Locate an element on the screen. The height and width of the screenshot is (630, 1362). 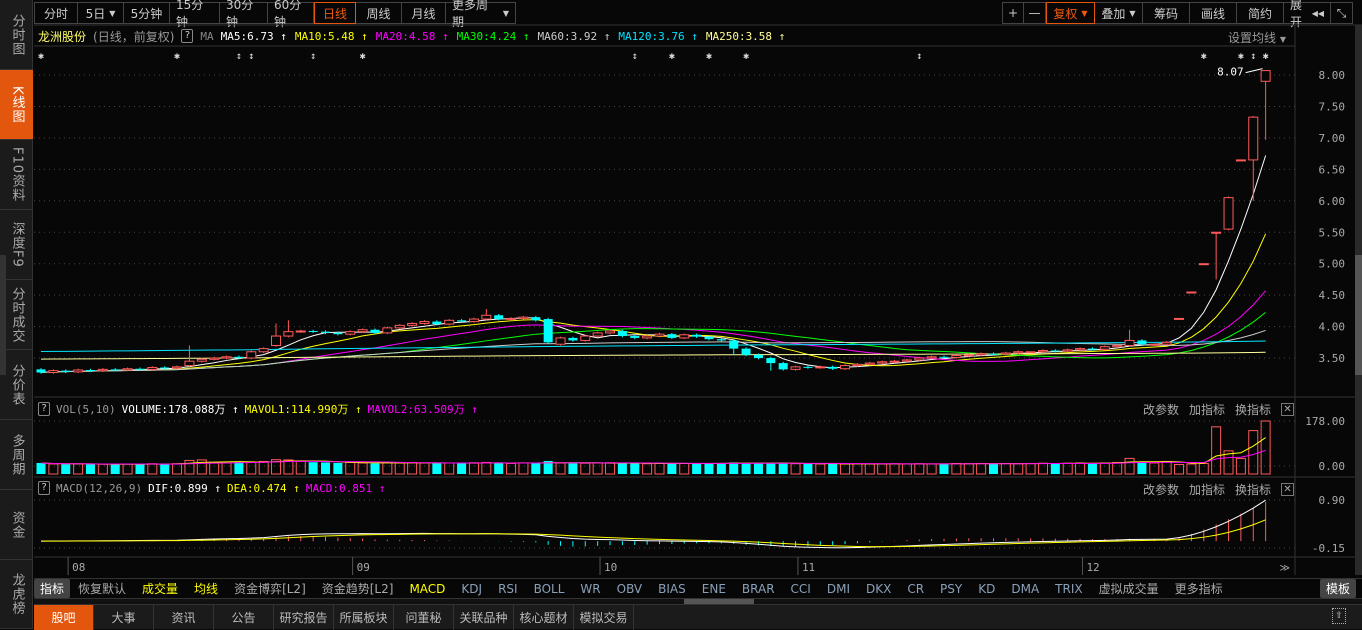
bottom-tab-5: 所属板块 is located at coordinates (364, 617).